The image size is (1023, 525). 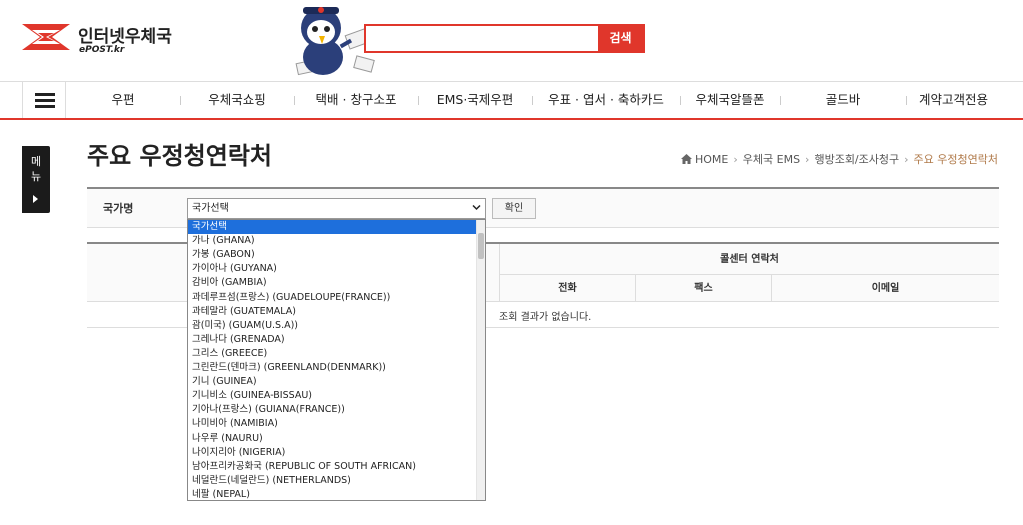 I want to click on dropdown-option: 가봉 (GABON), so click(x=333, y=255).